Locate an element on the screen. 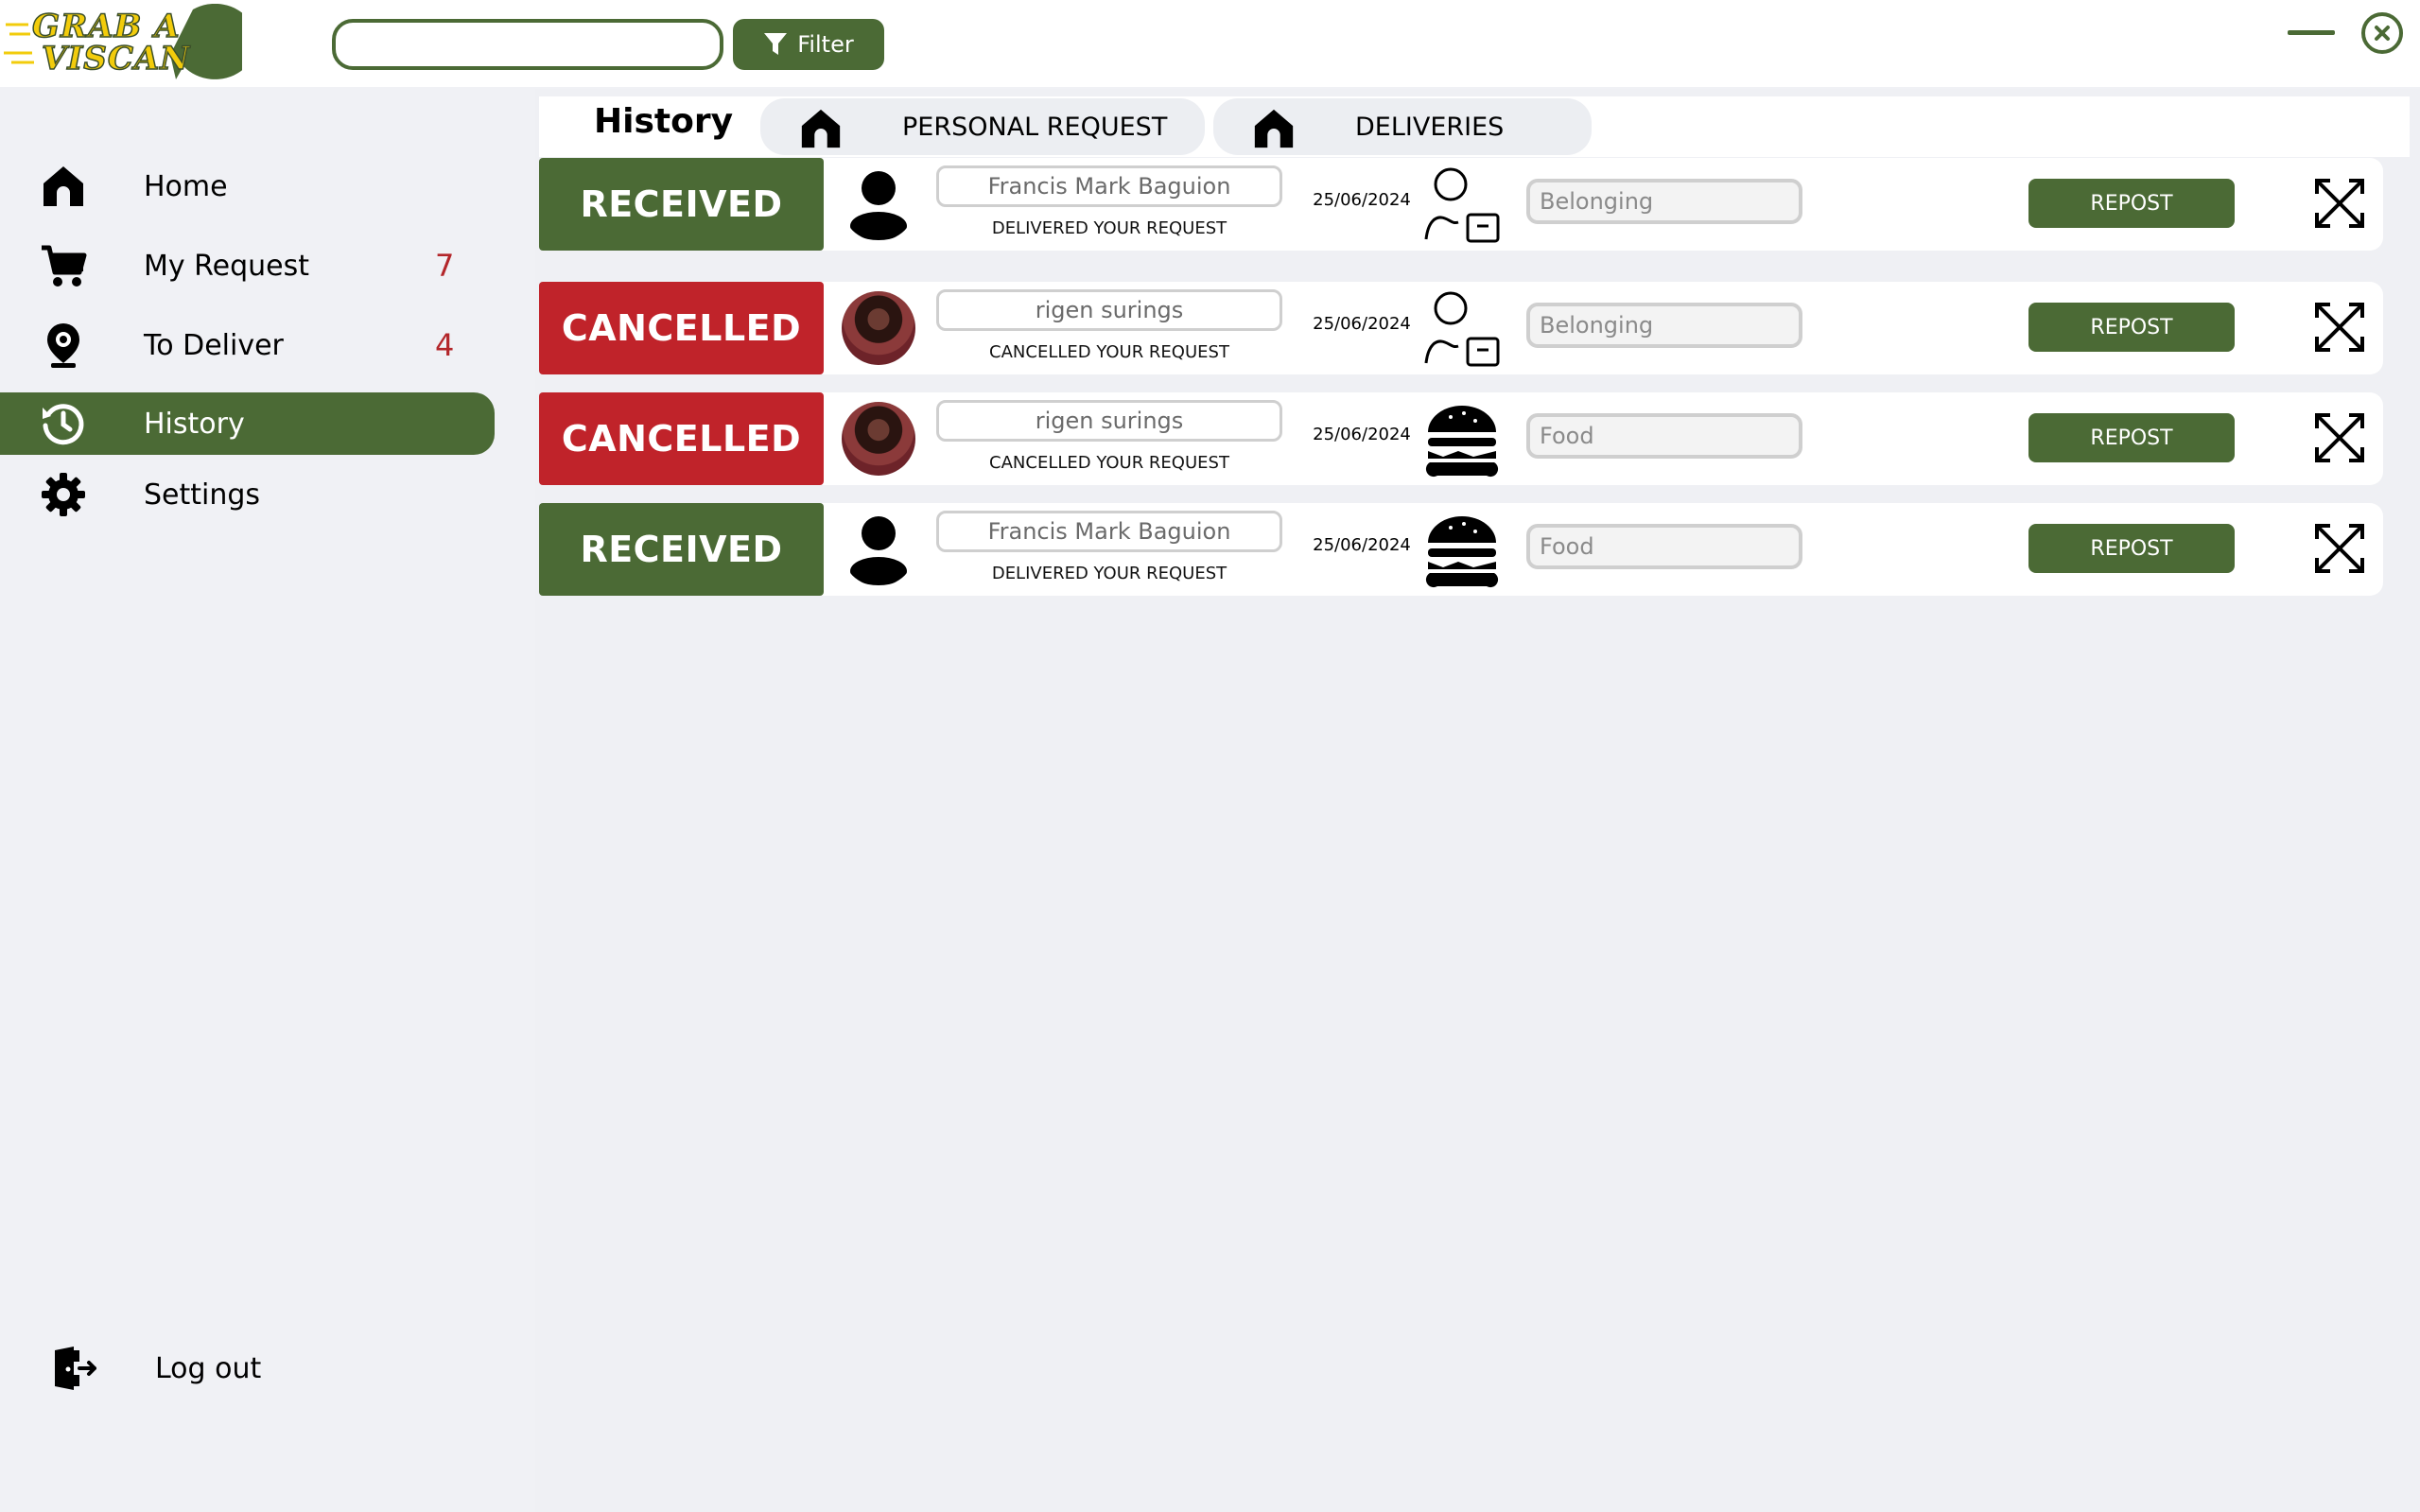 Image resolution: width=2420 pixels, height=1512 pixels. logout-icon is located at coordinates (74, 1369).